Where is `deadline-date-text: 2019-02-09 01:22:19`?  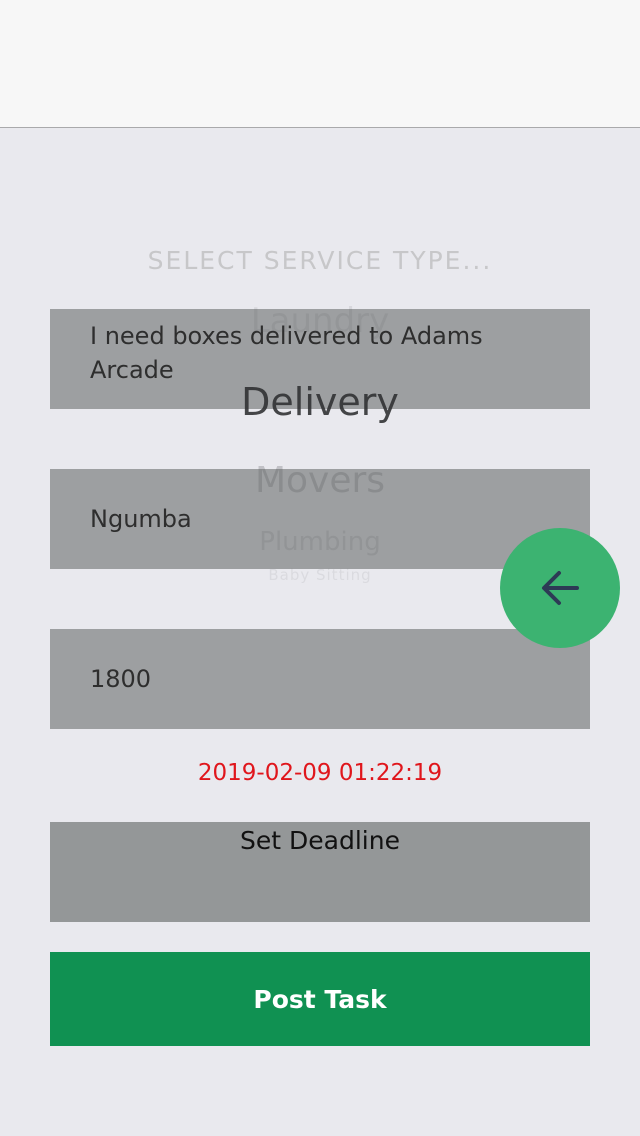 deadline-date-text: 2019-02-09 01:22:19 is located at coordinates (320, 773).